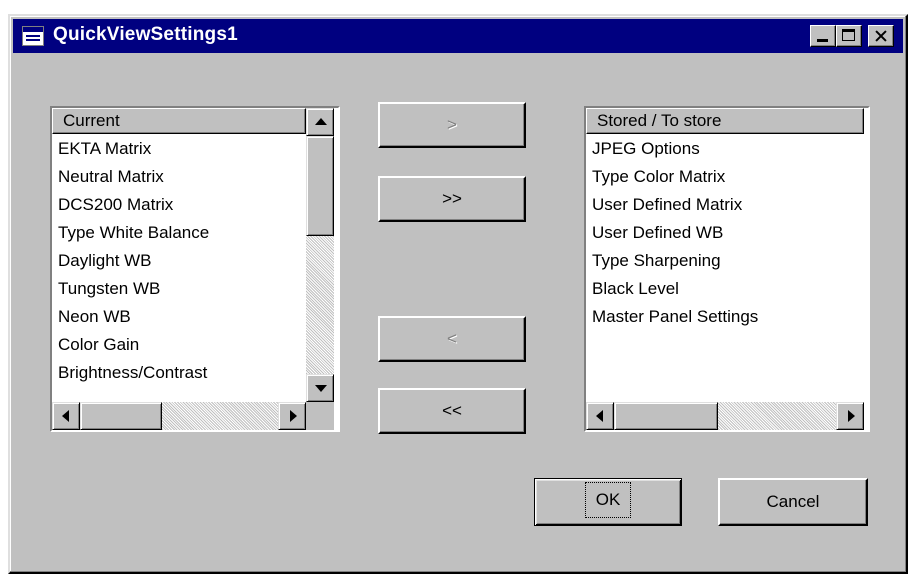  Describe the element at coordinates (452, 125) in the screenshot. I see `move-one-right-button: >` at that location.